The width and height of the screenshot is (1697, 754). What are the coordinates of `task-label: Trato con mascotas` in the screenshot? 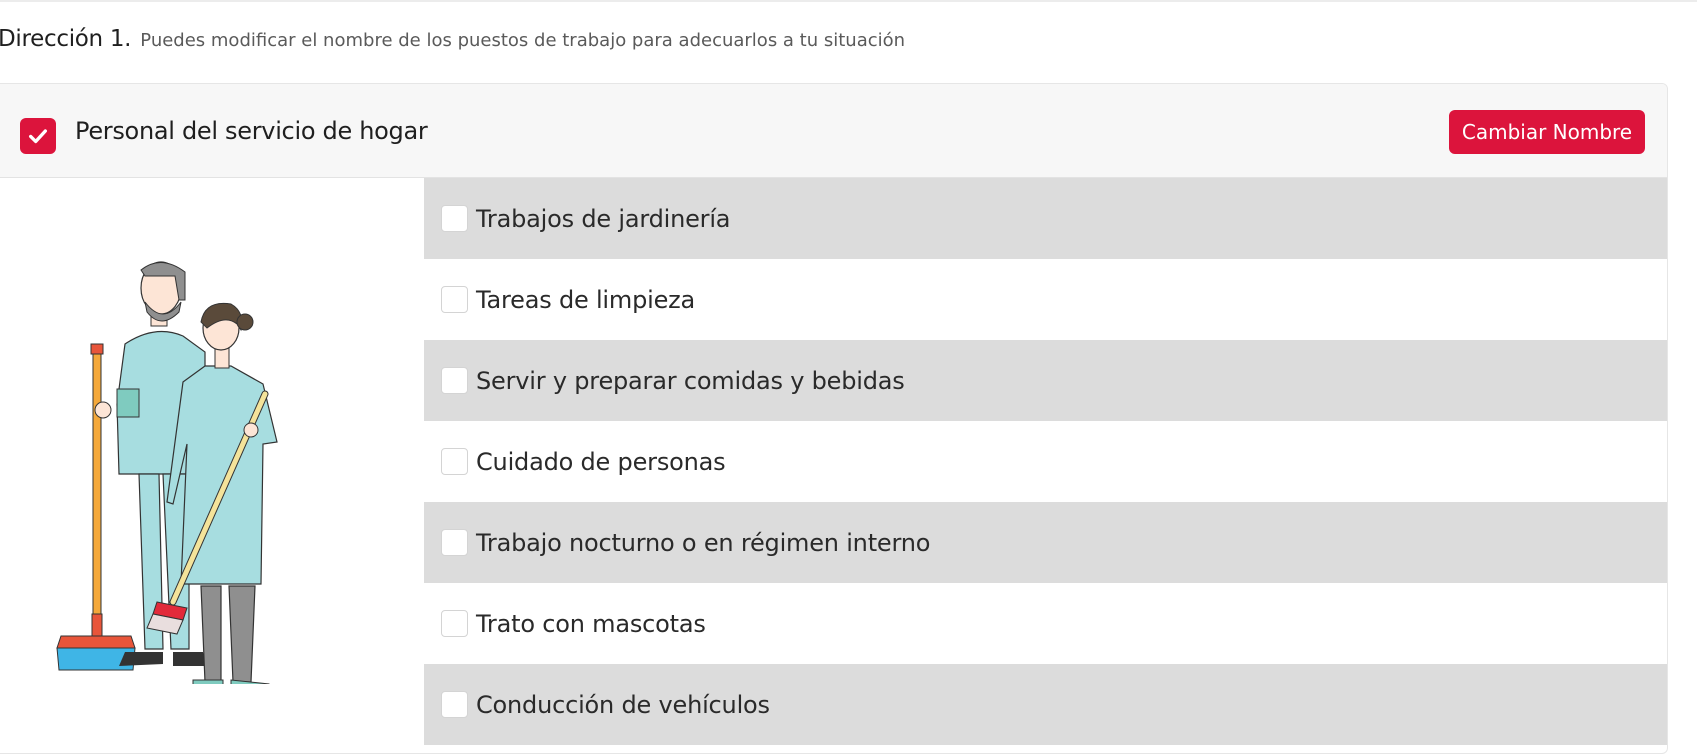 It's located at (591, 623).